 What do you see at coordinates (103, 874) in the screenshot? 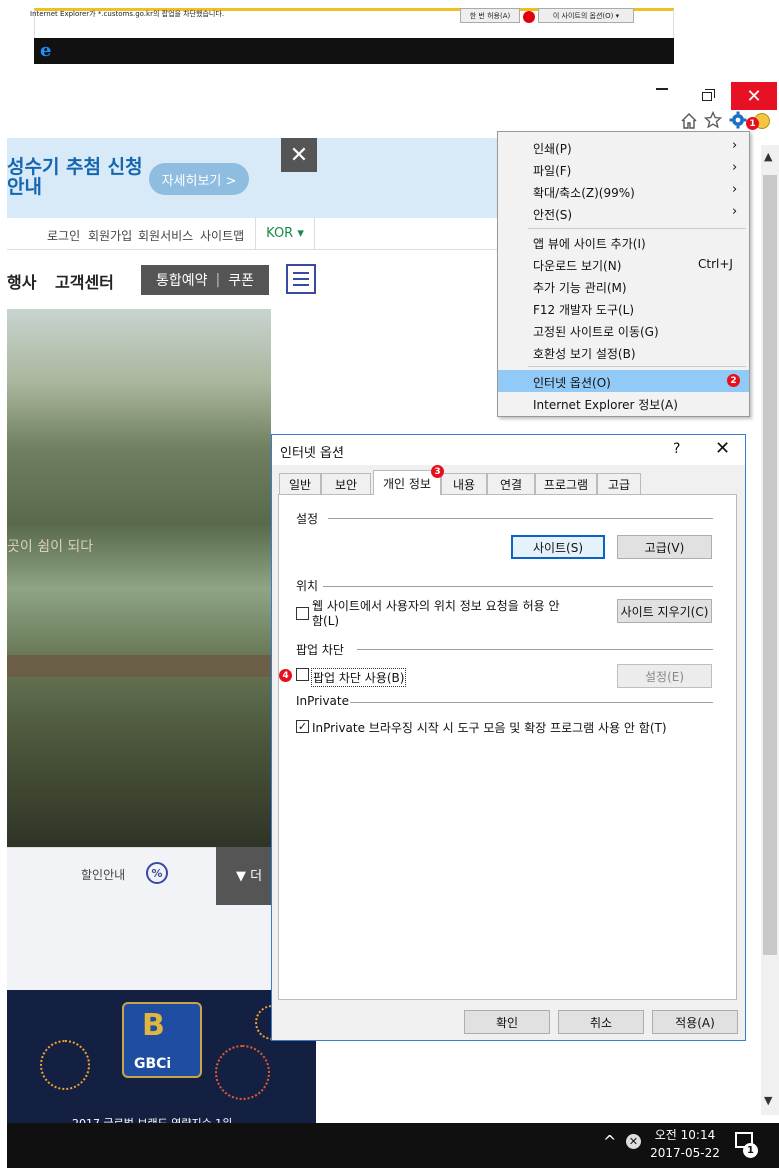
I see `discount-label: 할인안내` at bounding box center [103, 874].